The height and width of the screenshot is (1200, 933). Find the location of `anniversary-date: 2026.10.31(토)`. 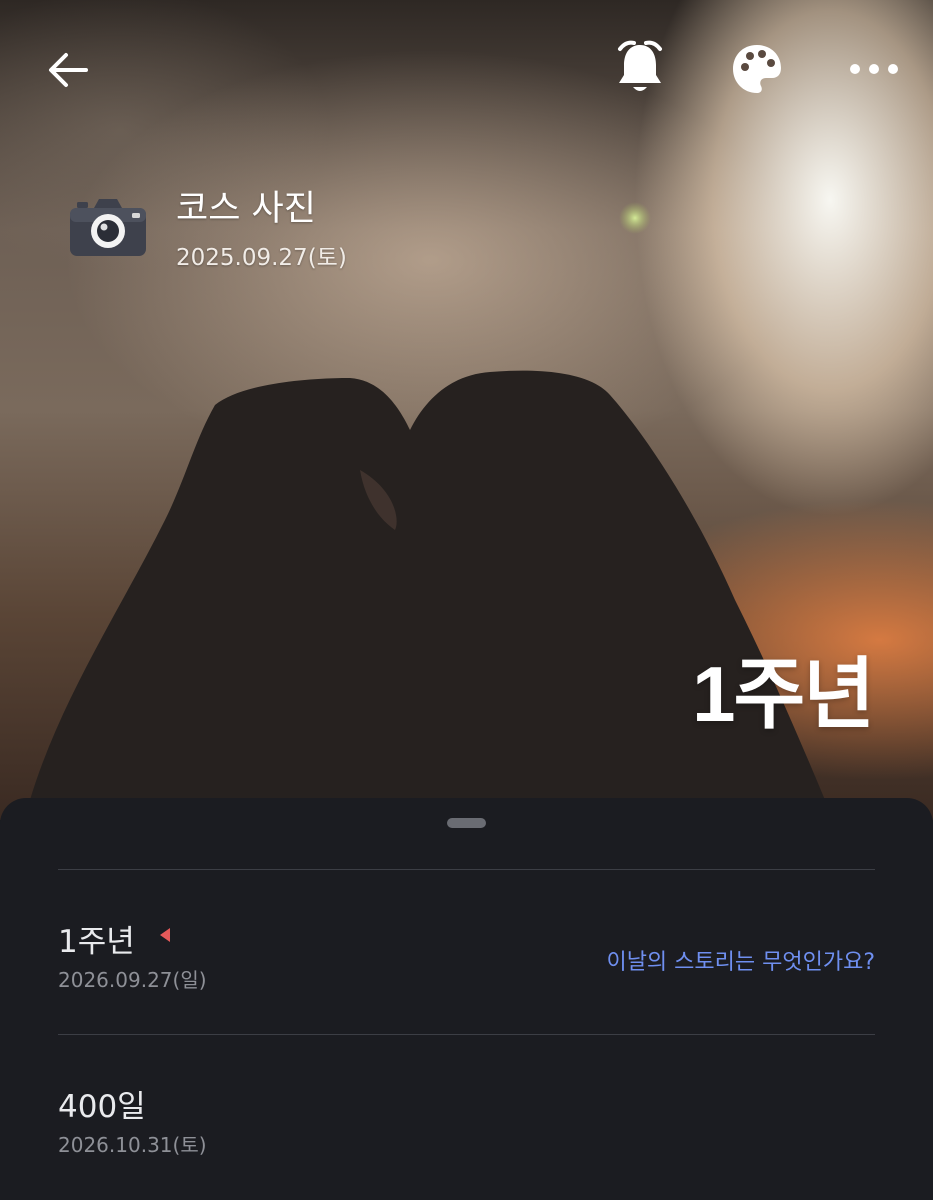

anniversary-date: 2026.10.31(토) is located at coordinates (132, 1145).